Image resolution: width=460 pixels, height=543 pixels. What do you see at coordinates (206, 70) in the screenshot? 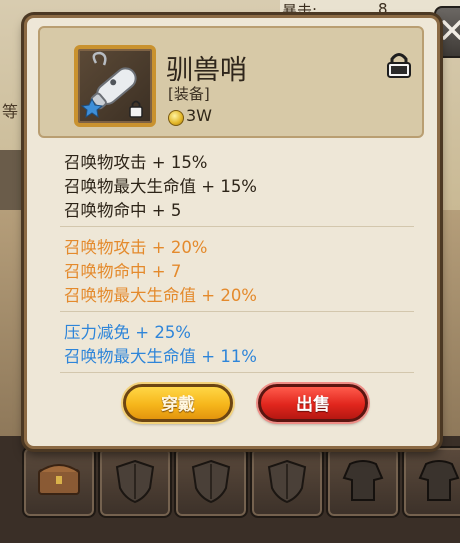
I see `item-name: 驯兽哨` at bounding box center [206, 70].